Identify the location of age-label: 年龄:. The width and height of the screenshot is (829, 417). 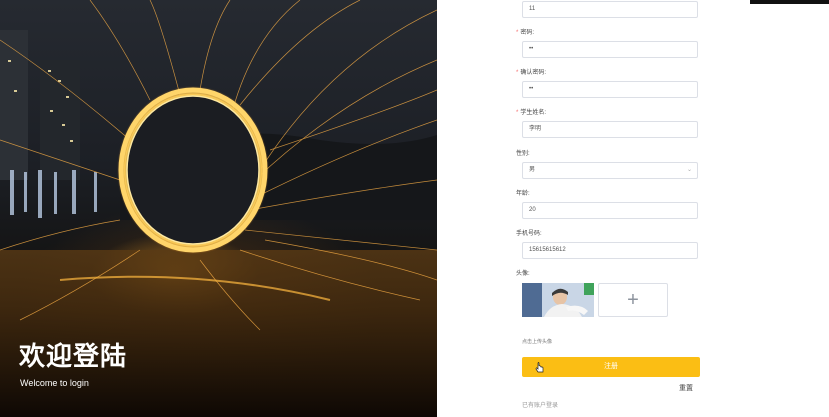
(523, 194).